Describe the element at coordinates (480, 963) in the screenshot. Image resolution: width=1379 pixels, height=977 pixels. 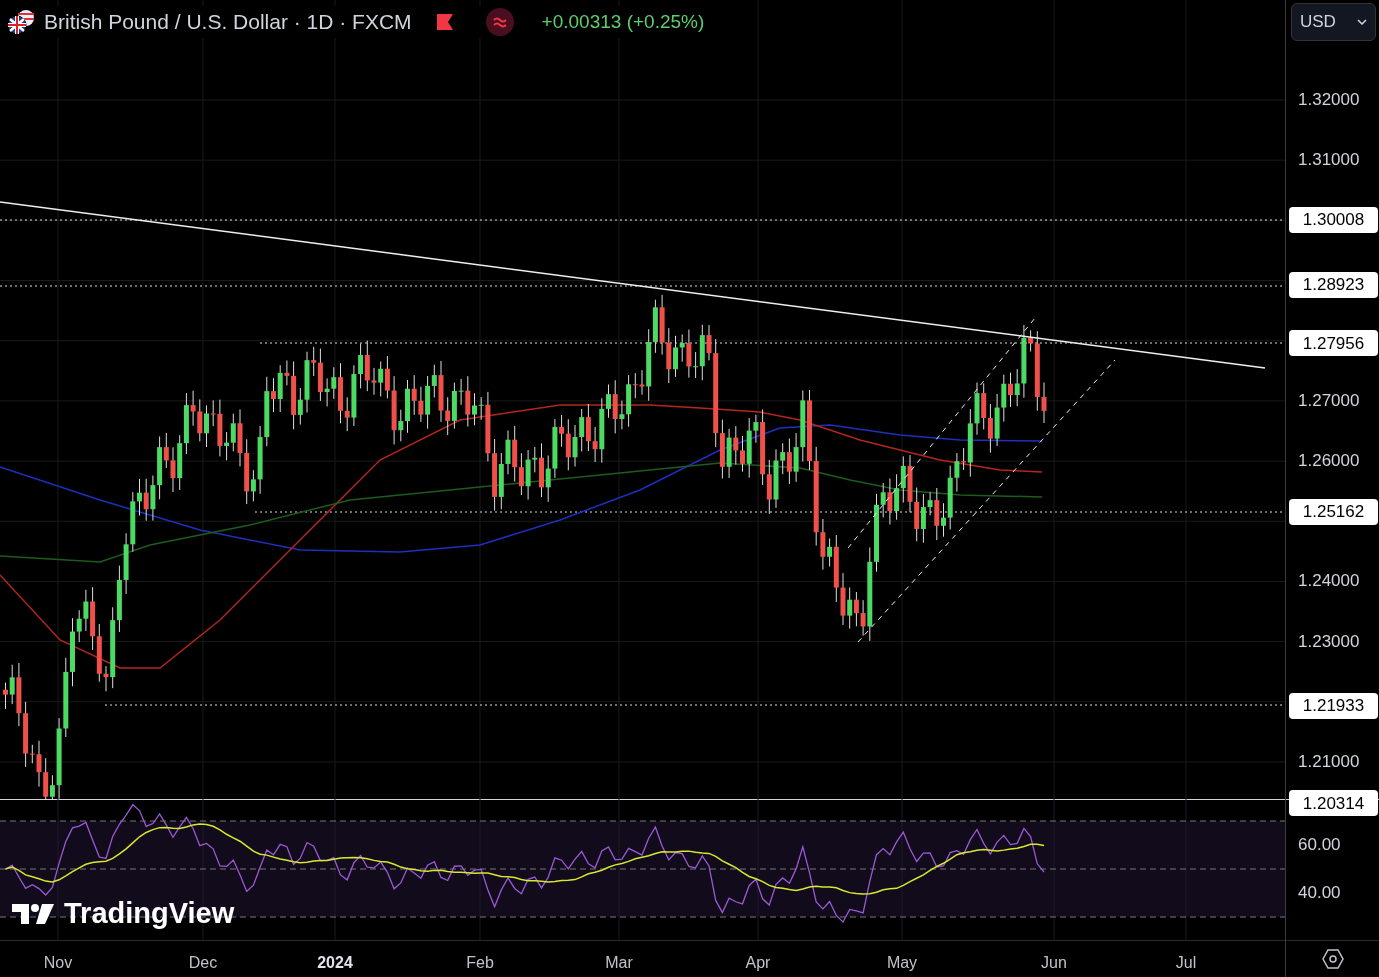
I see `month-label: Feb` at that location.